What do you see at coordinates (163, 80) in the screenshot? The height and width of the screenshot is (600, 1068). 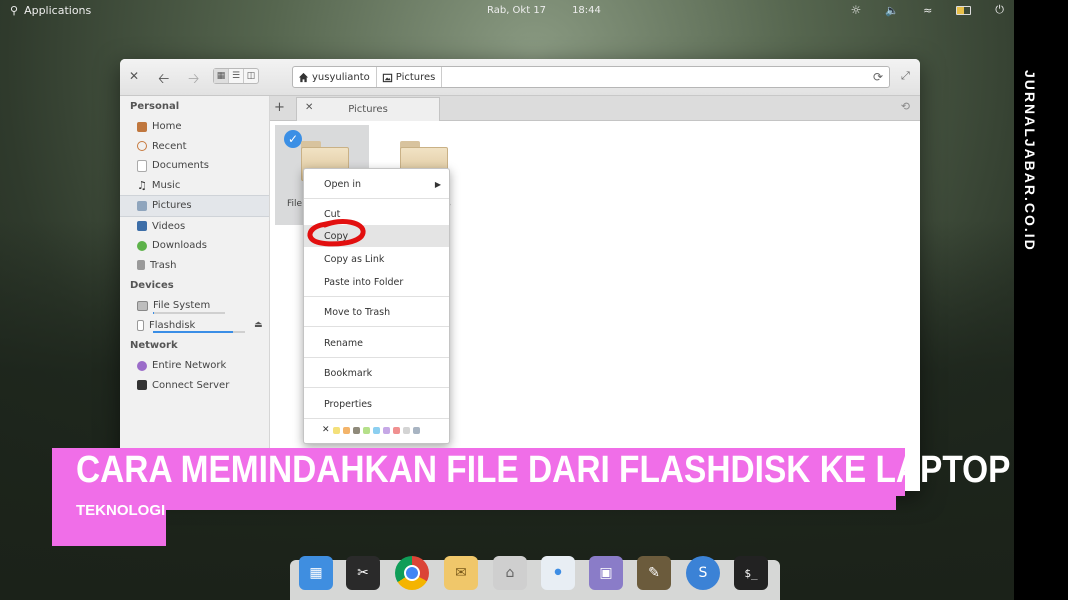 I see `back-arrow-icon: 🡠` at bounding box center [163, 80].